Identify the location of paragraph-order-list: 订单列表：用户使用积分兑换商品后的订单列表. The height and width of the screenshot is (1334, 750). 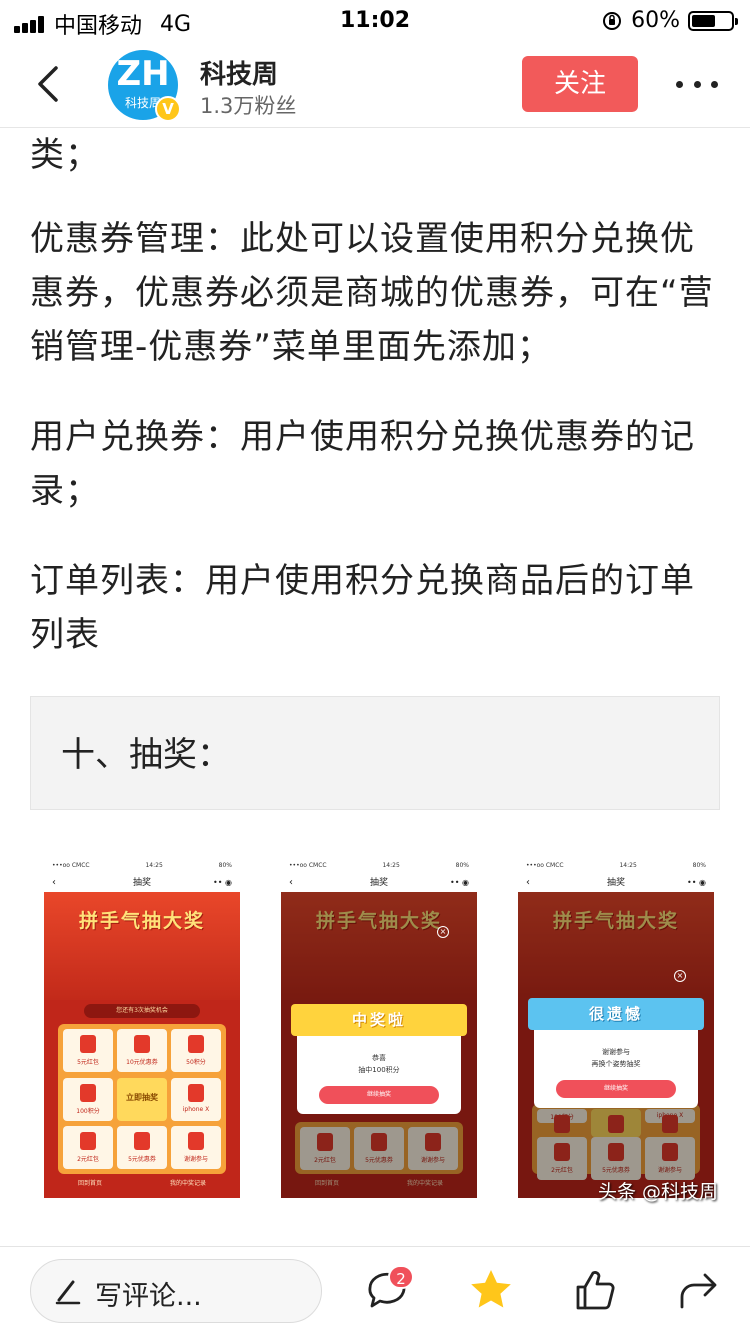
(362, 608).